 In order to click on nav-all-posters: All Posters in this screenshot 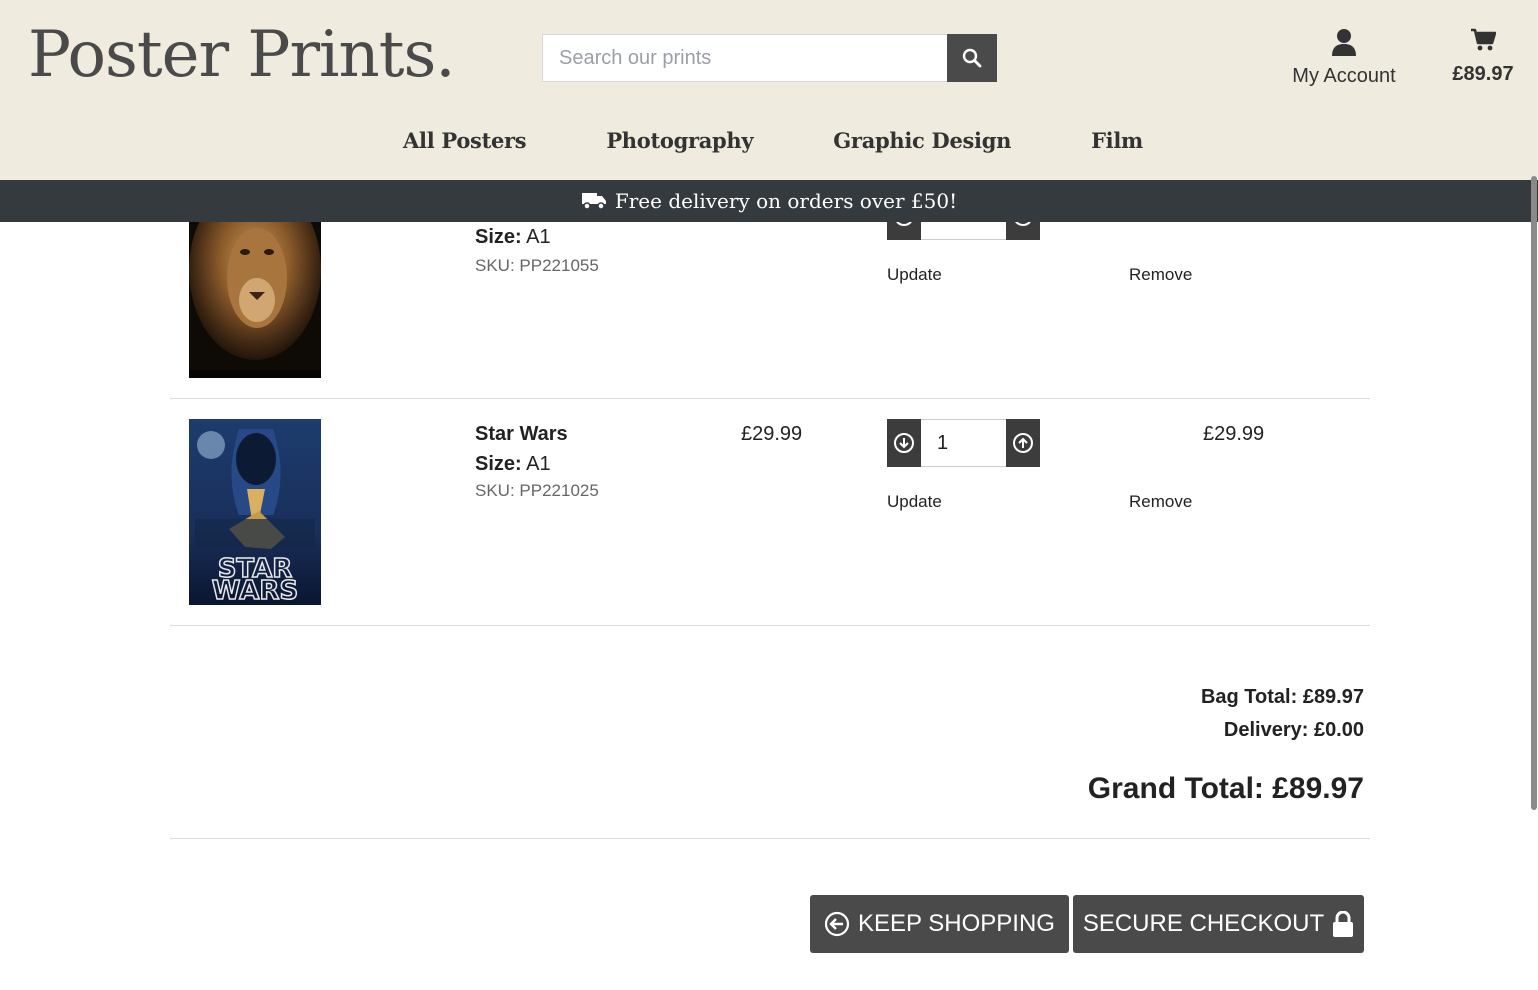, I will do `click(465, 140)`.